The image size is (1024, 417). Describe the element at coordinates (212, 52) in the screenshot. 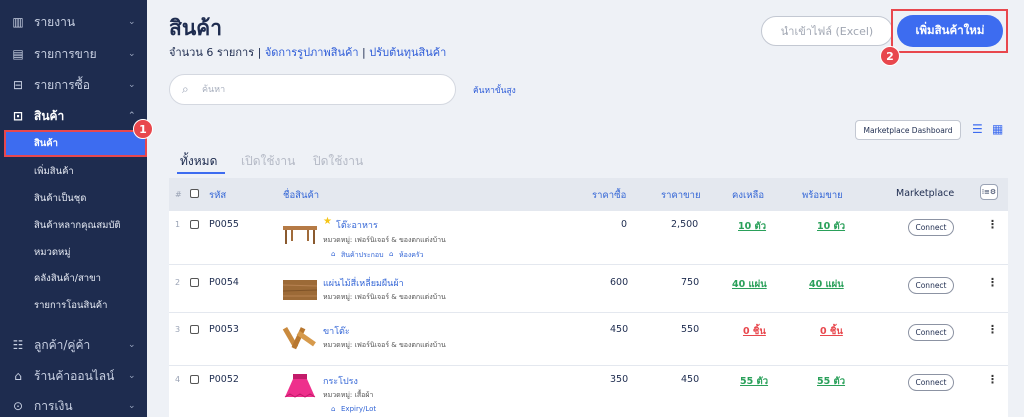

I see `product-count: จำนวน 6 รายการ` at that location.